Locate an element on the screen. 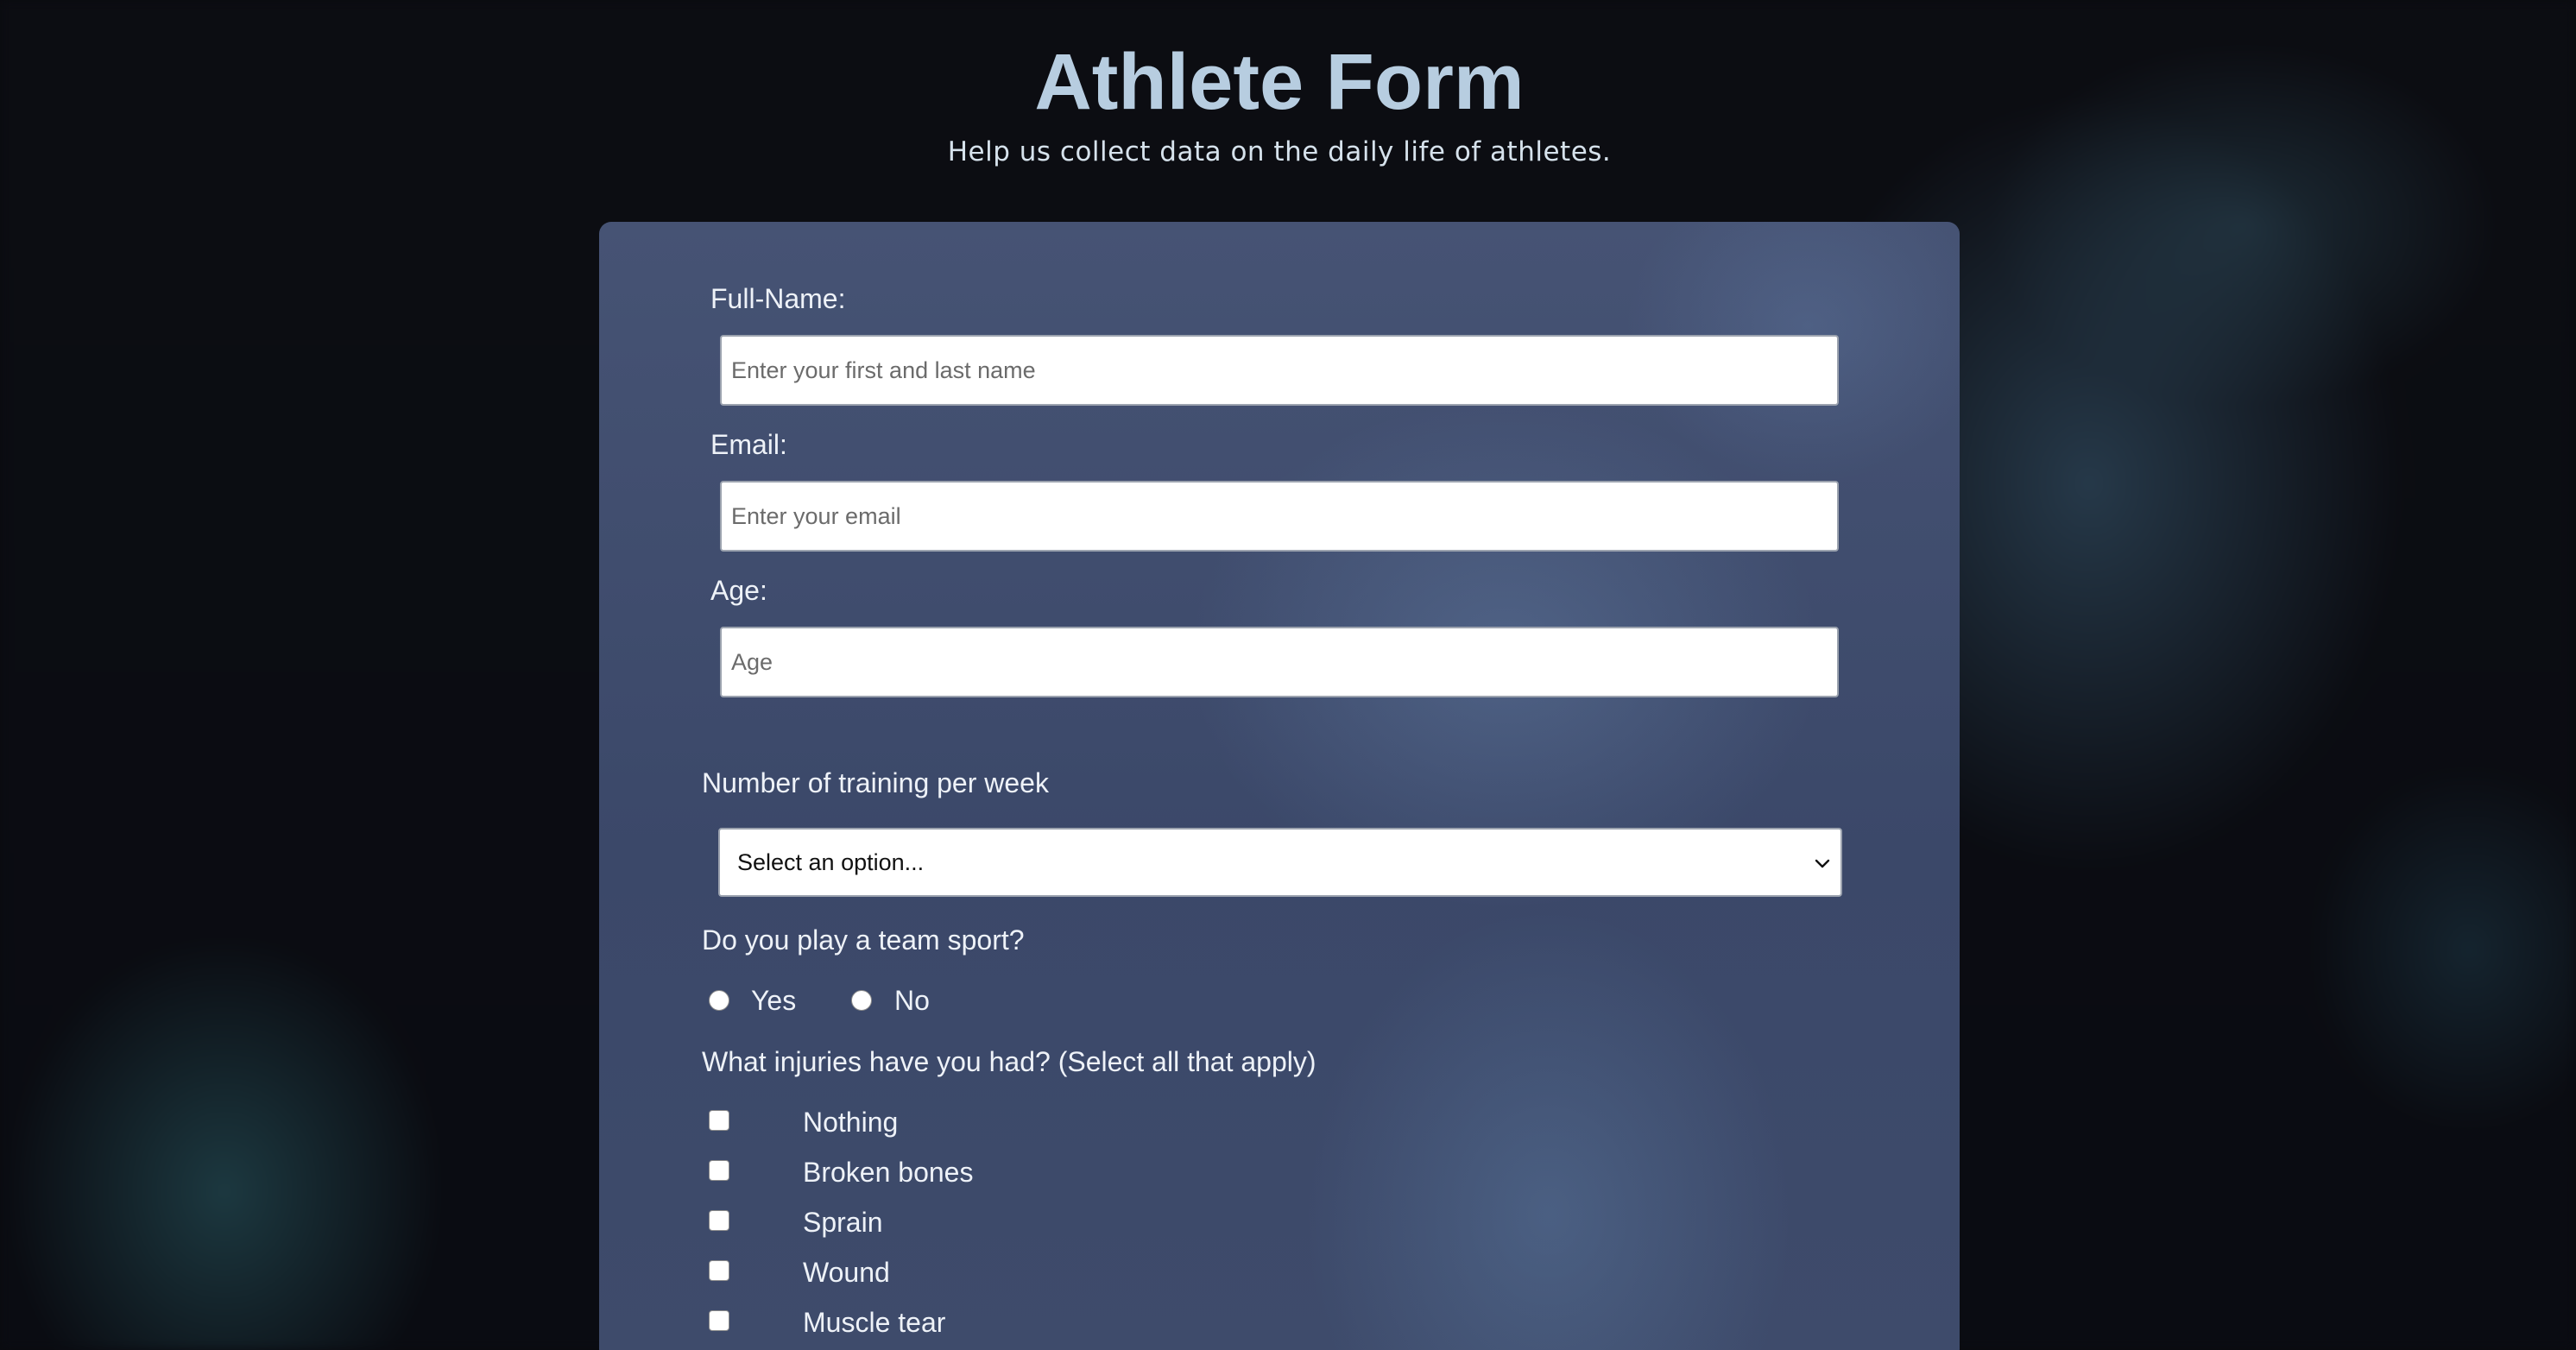  team-sport-yes-radio is located at coordinates (719, 1000).